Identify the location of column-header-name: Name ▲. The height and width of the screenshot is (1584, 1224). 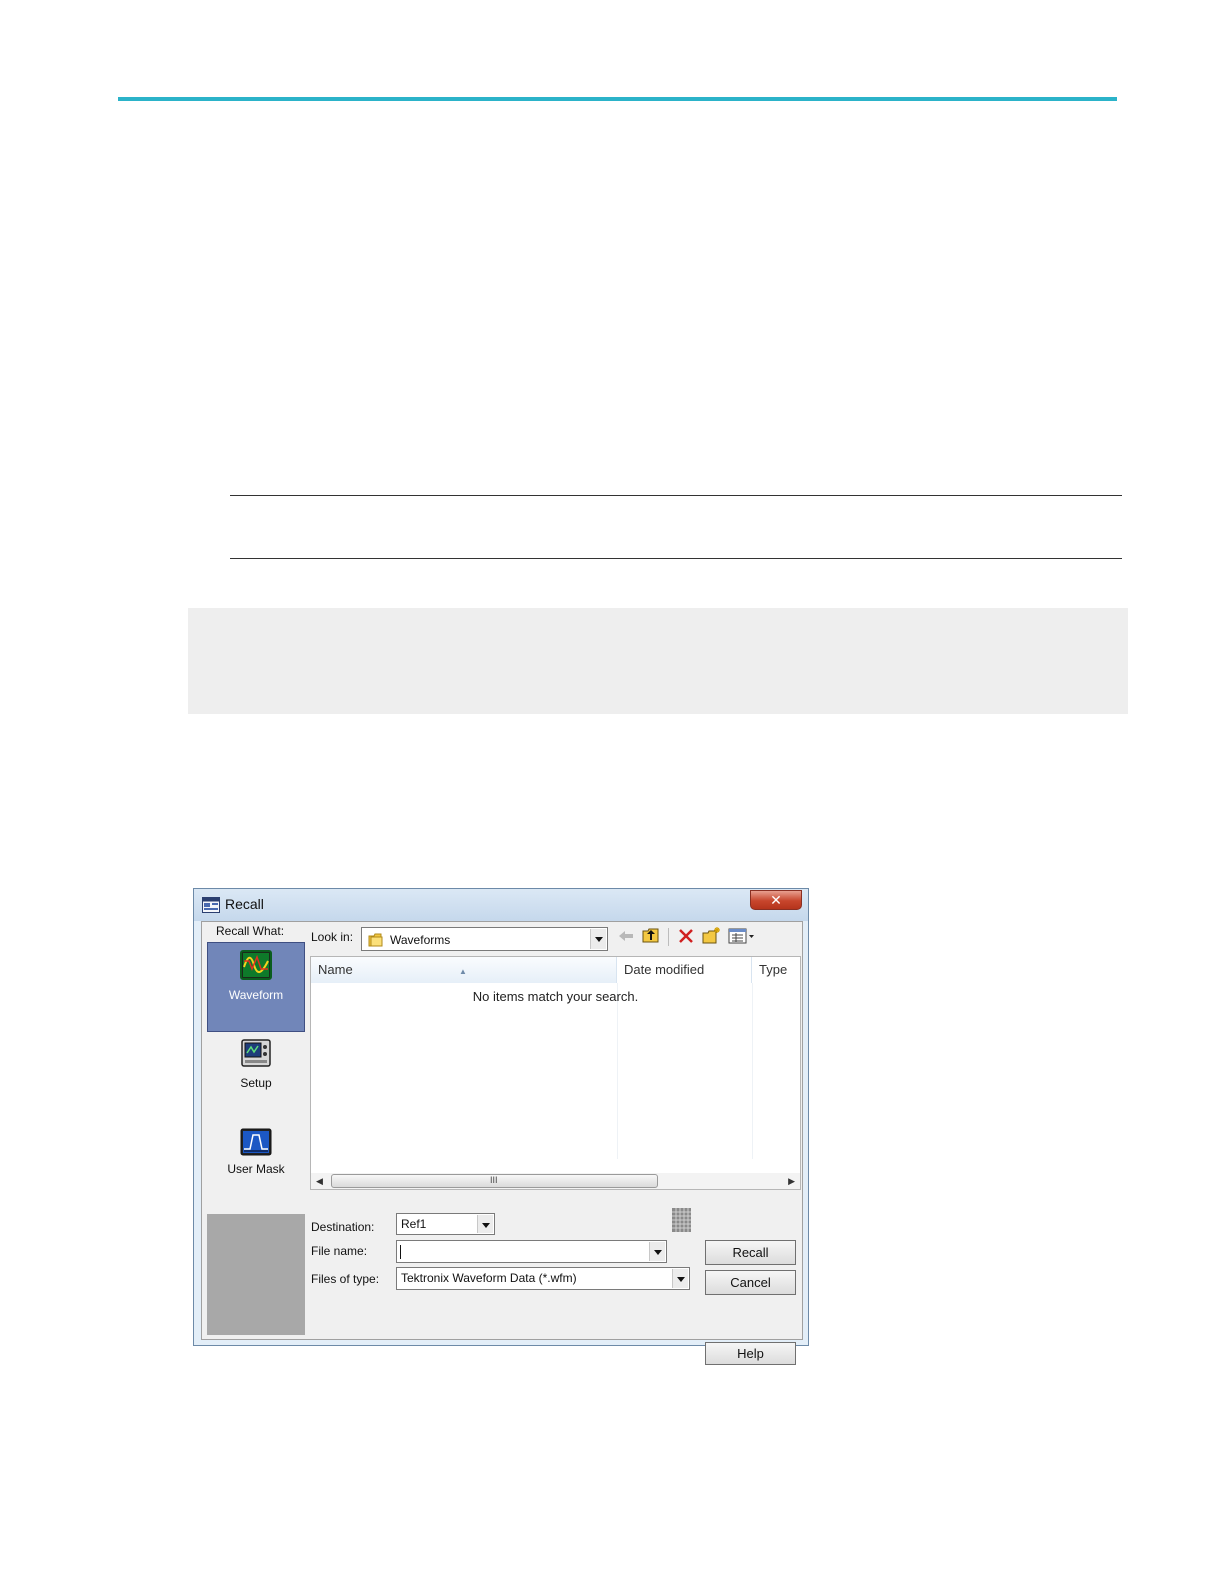
(464, 970).